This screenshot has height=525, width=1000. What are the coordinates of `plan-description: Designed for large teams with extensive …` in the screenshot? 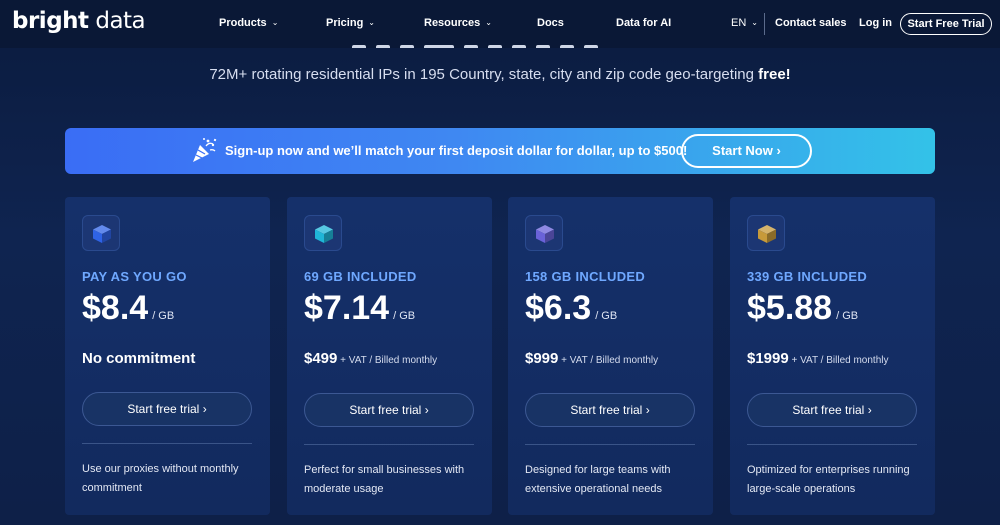 It's located at (598, 479).